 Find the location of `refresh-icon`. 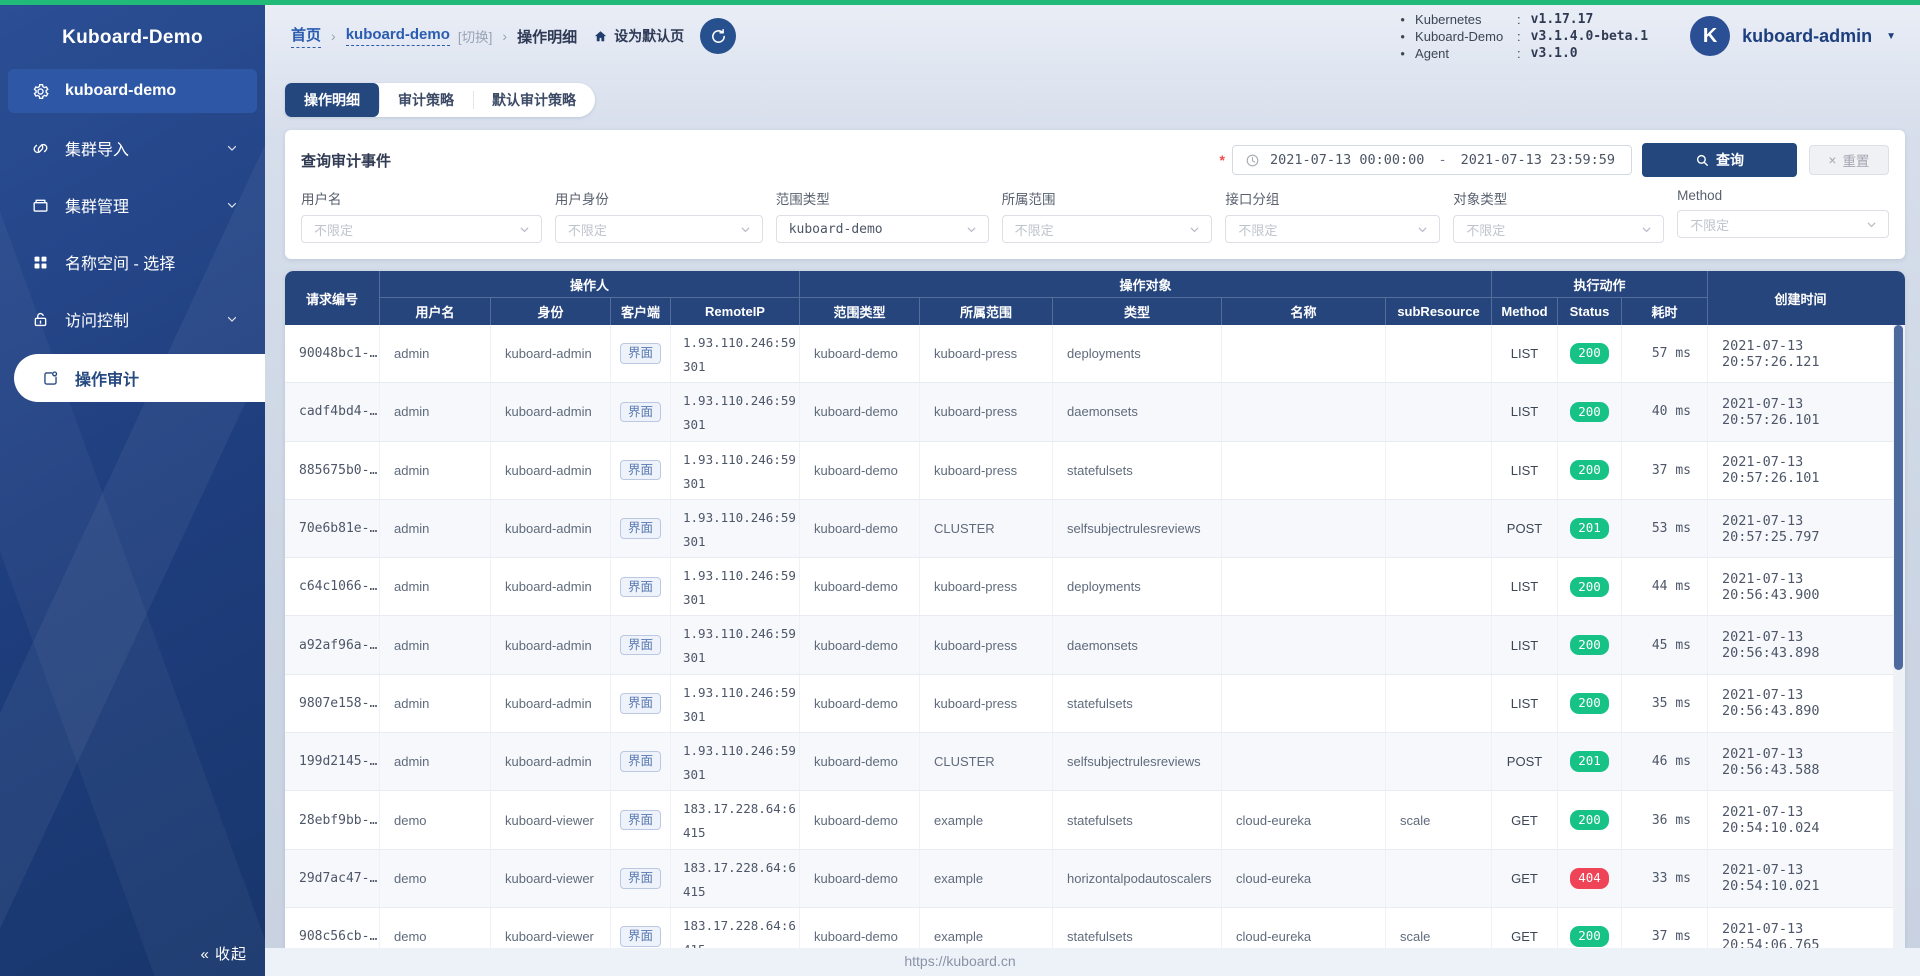

refresh-icon is located at coordinates (718, 35).